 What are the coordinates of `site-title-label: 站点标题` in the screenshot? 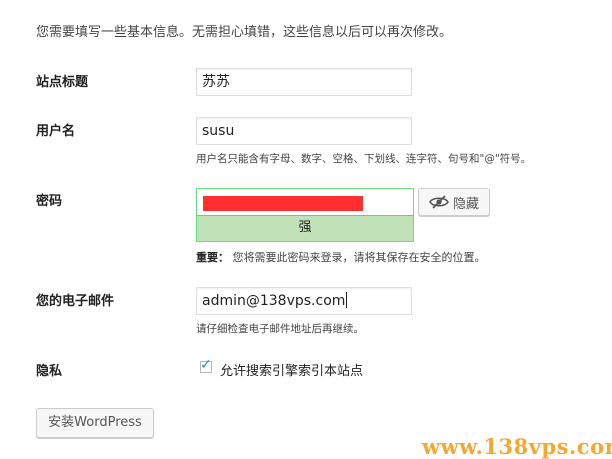 It's located at (62, 82).